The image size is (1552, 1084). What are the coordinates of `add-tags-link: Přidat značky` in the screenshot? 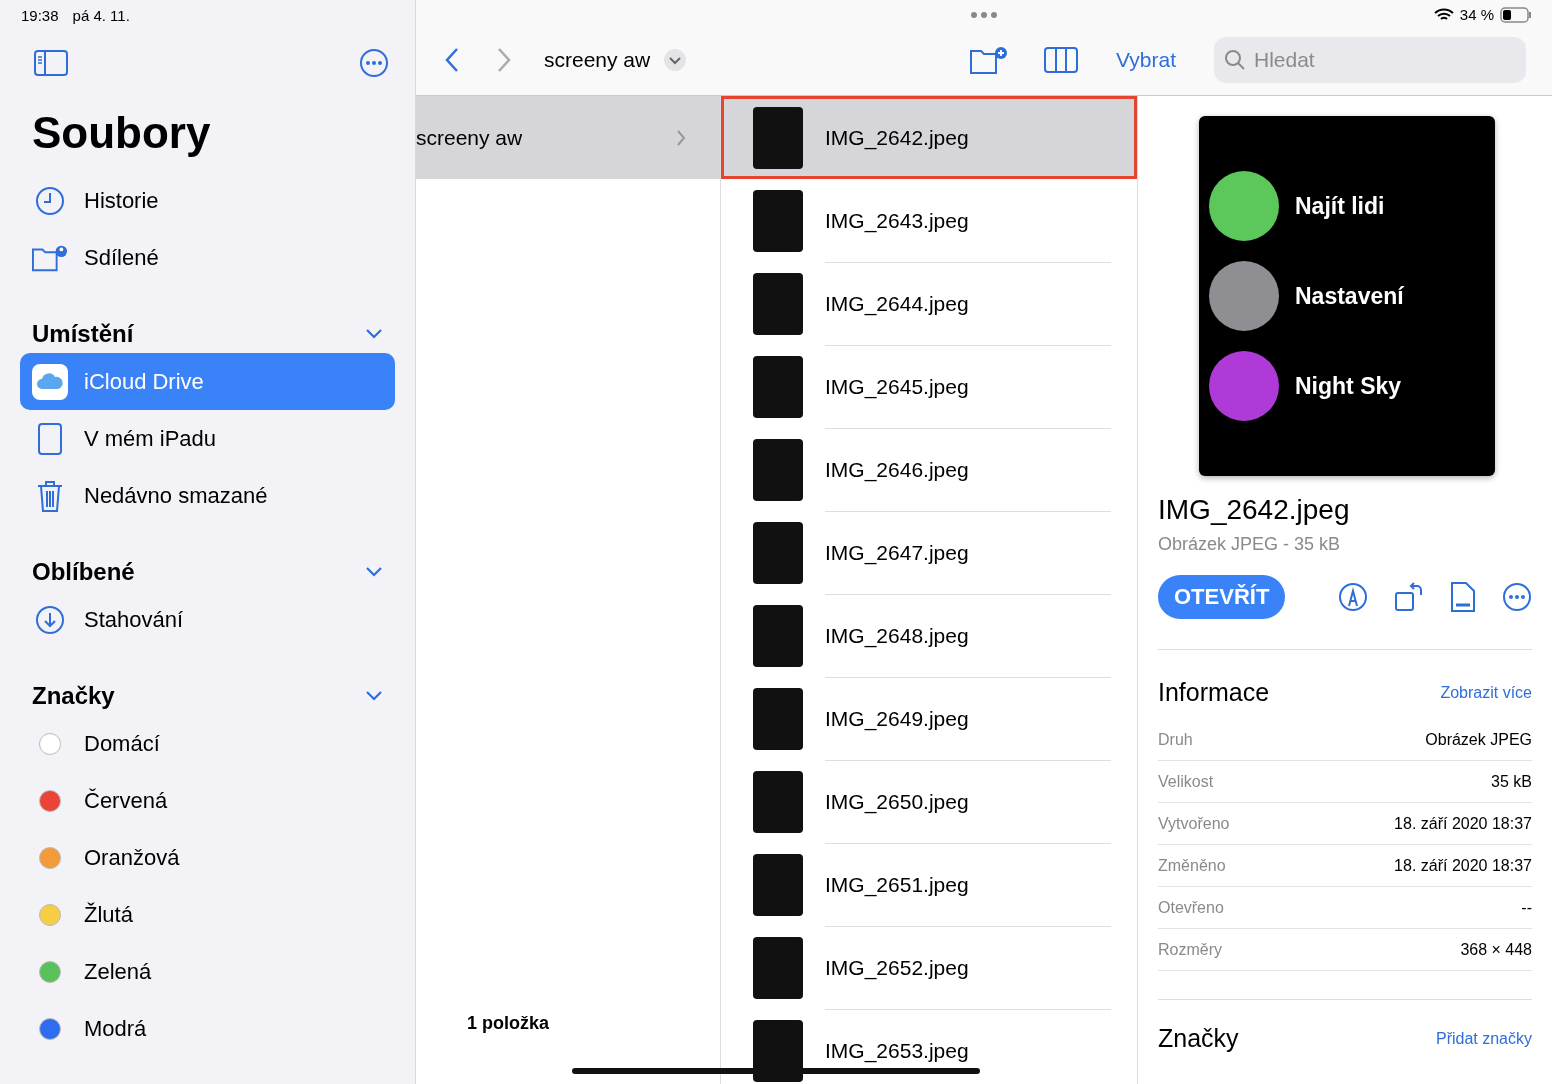 It's located at (1483, 1038).